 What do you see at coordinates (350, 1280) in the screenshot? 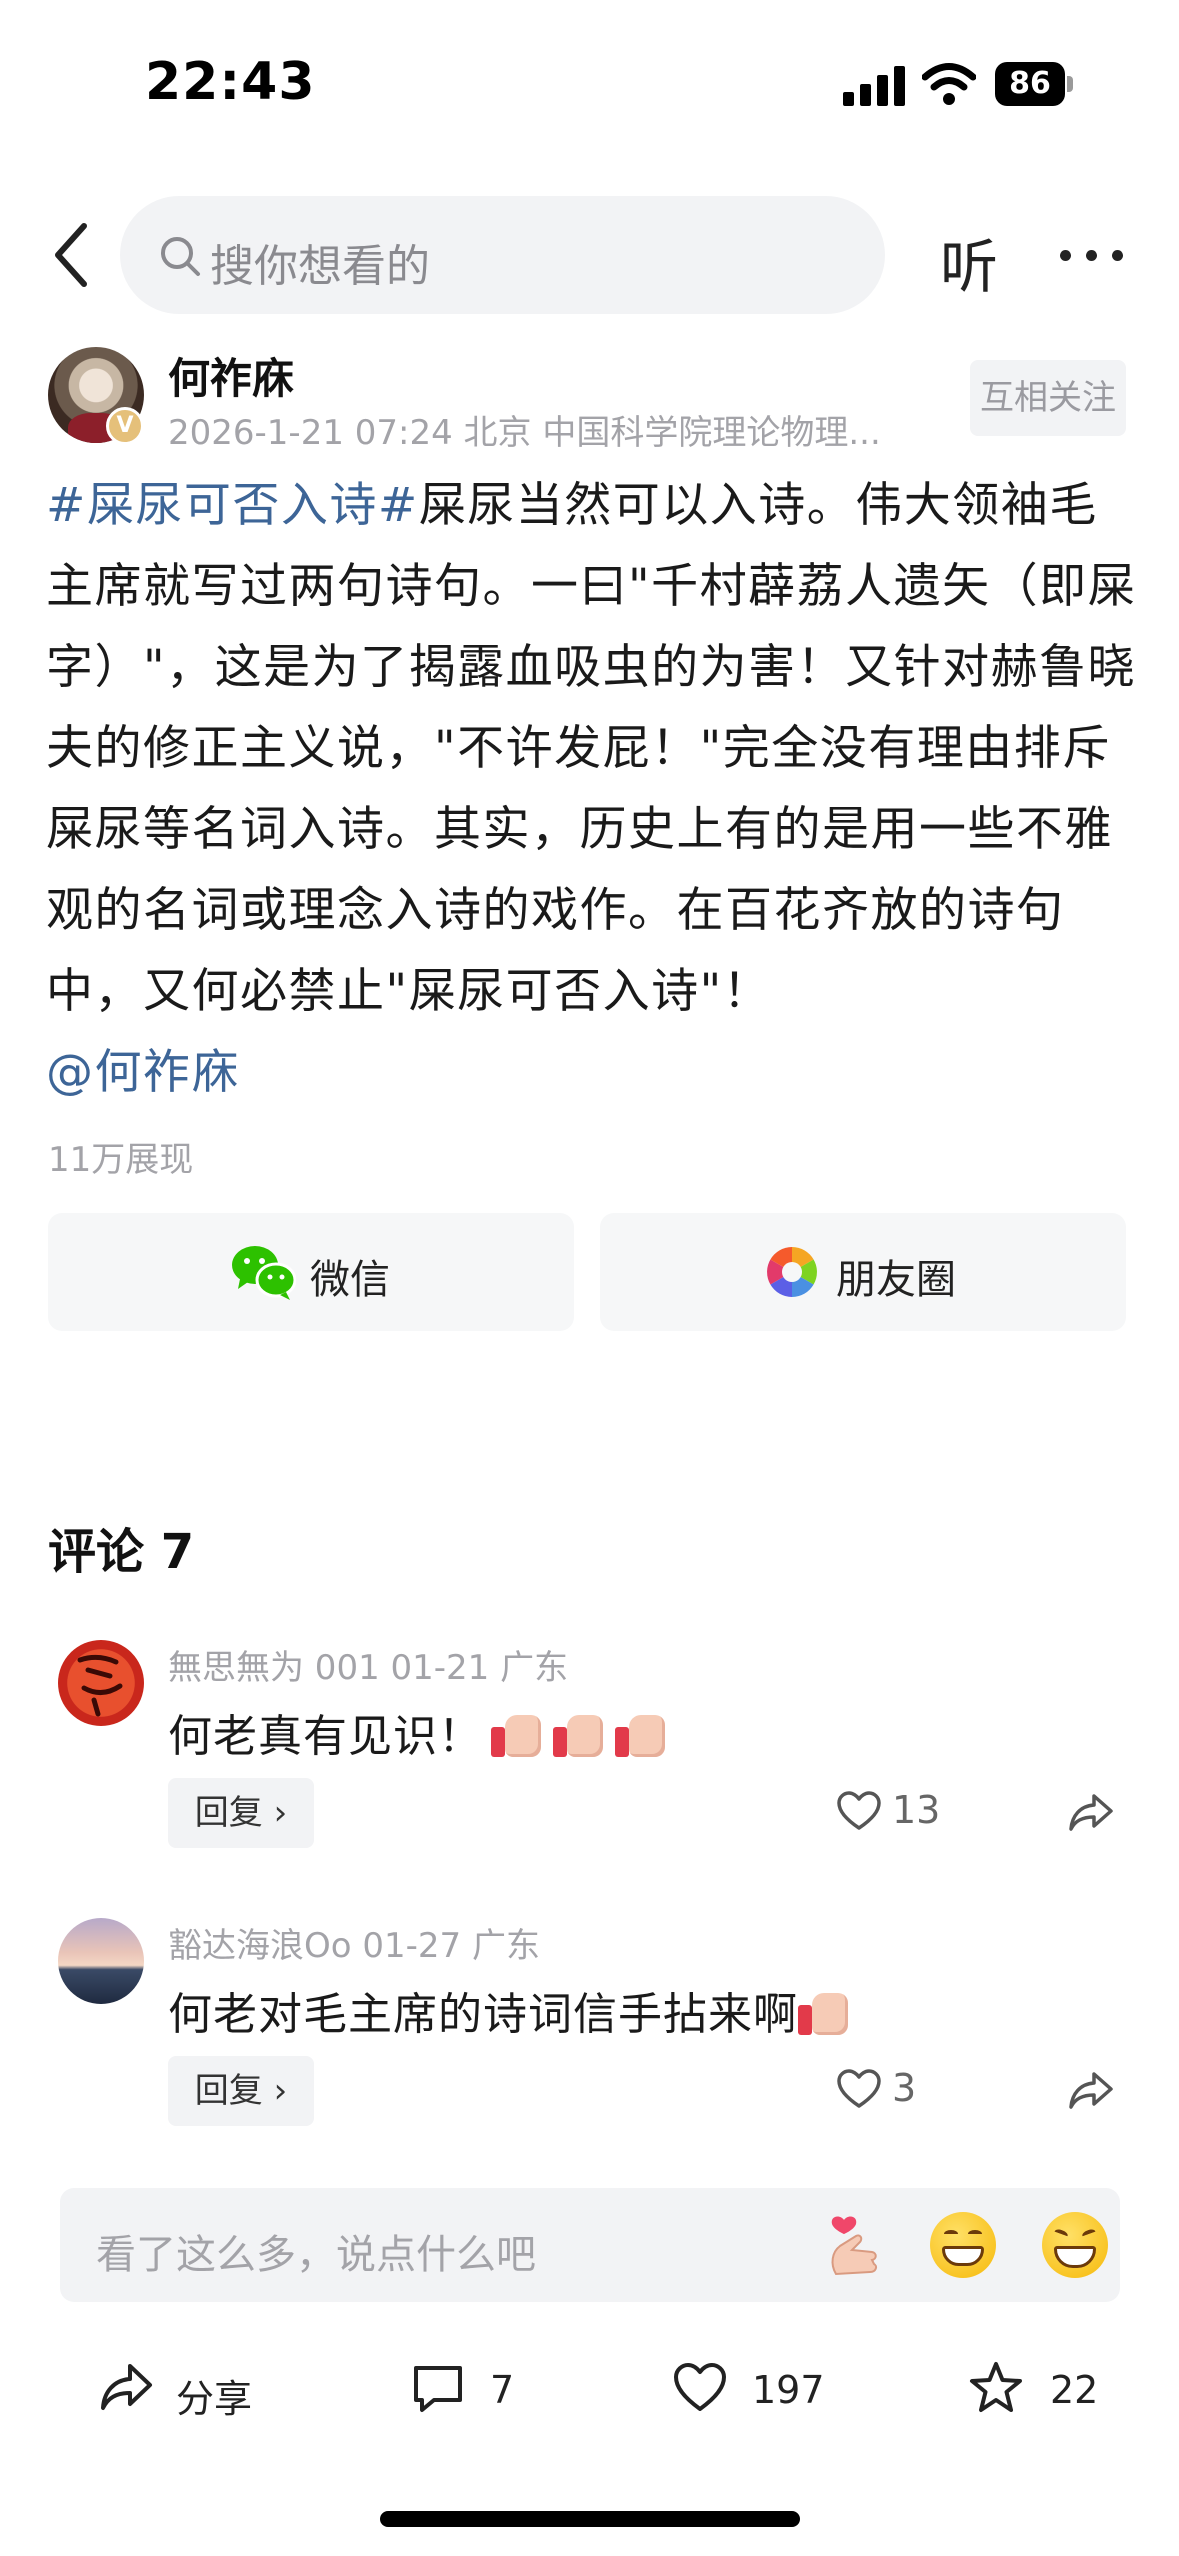
I see `share-wechat-label: 微信` at bounding box center [350, 1280].